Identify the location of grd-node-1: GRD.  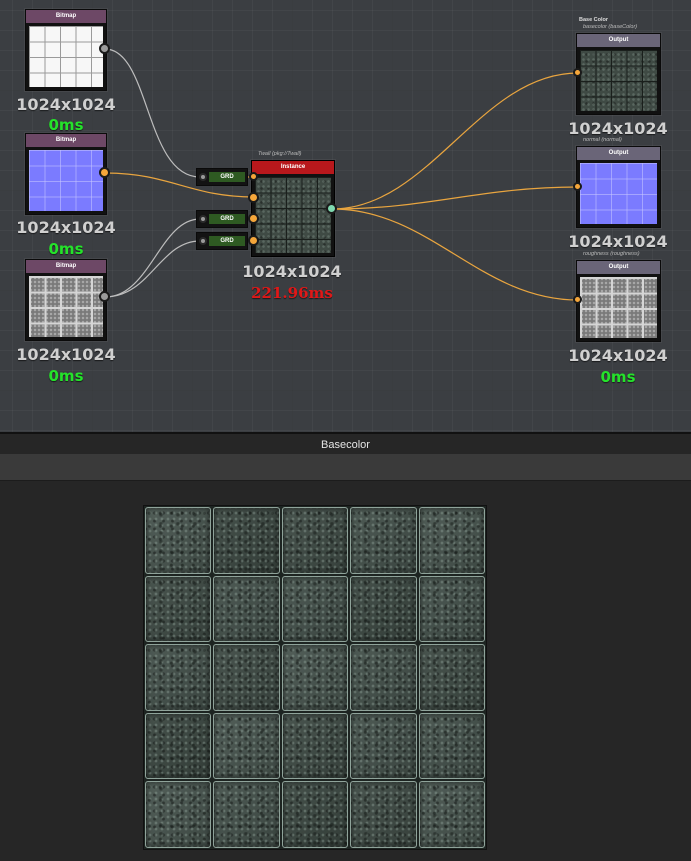
(222, 177).